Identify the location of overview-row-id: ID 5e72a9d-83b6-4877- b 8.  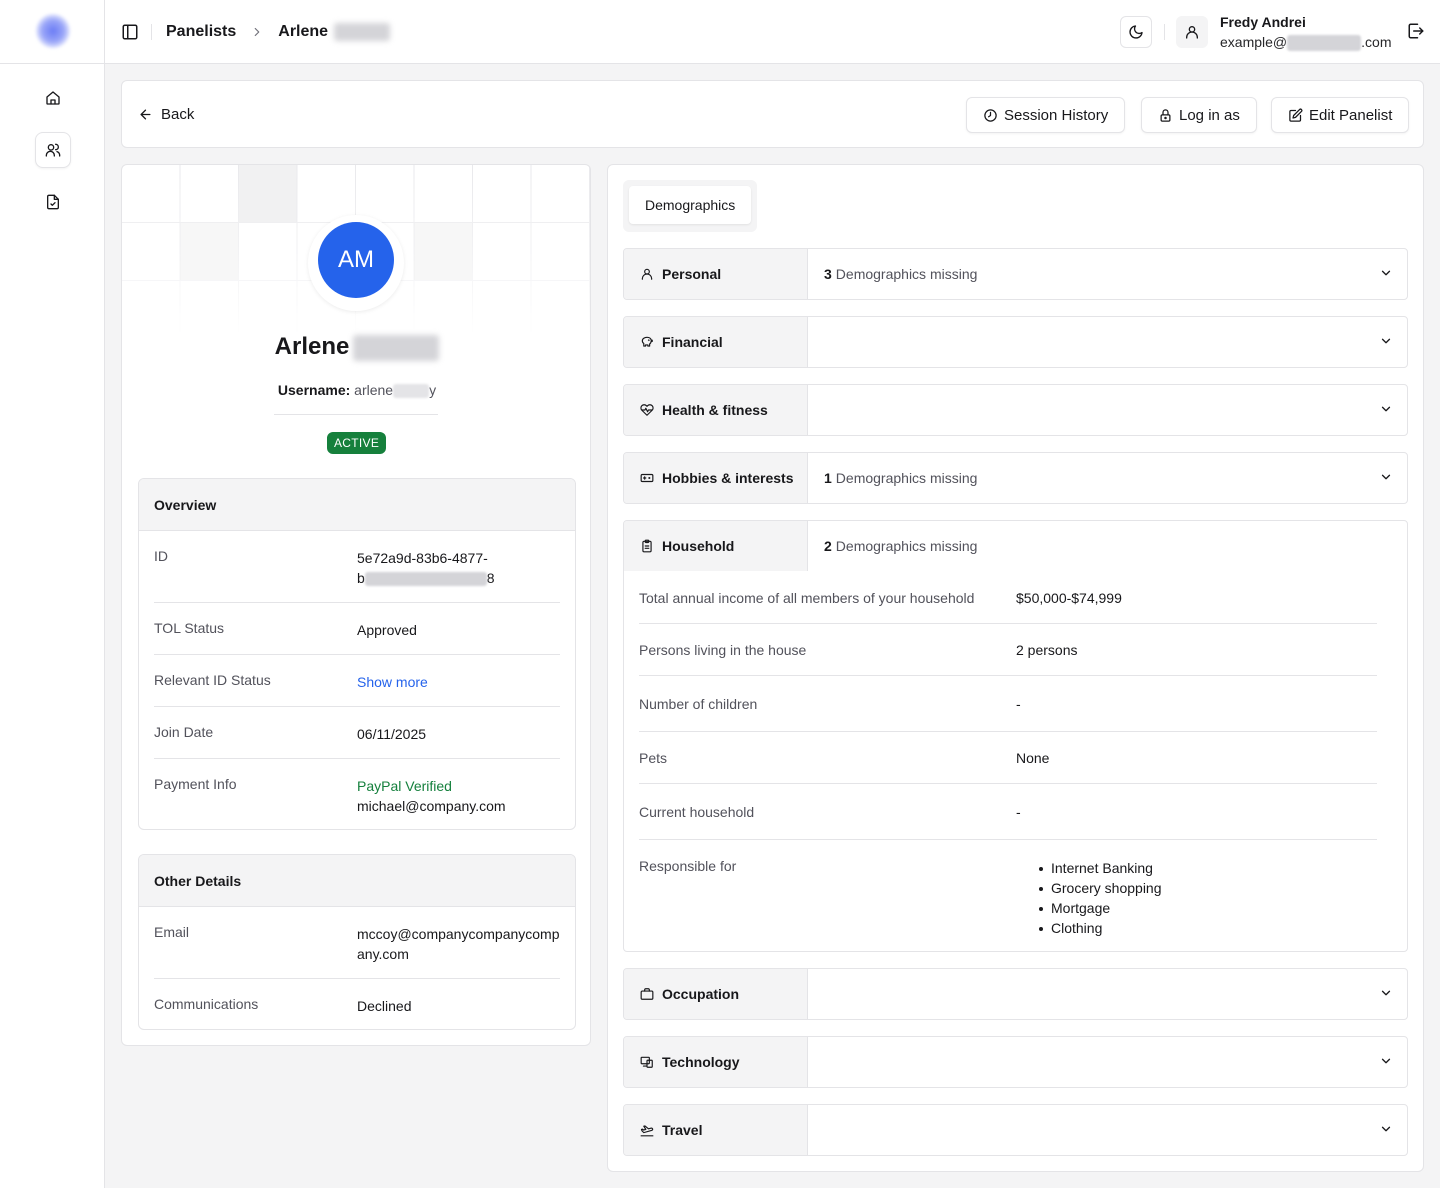
(357, 568).